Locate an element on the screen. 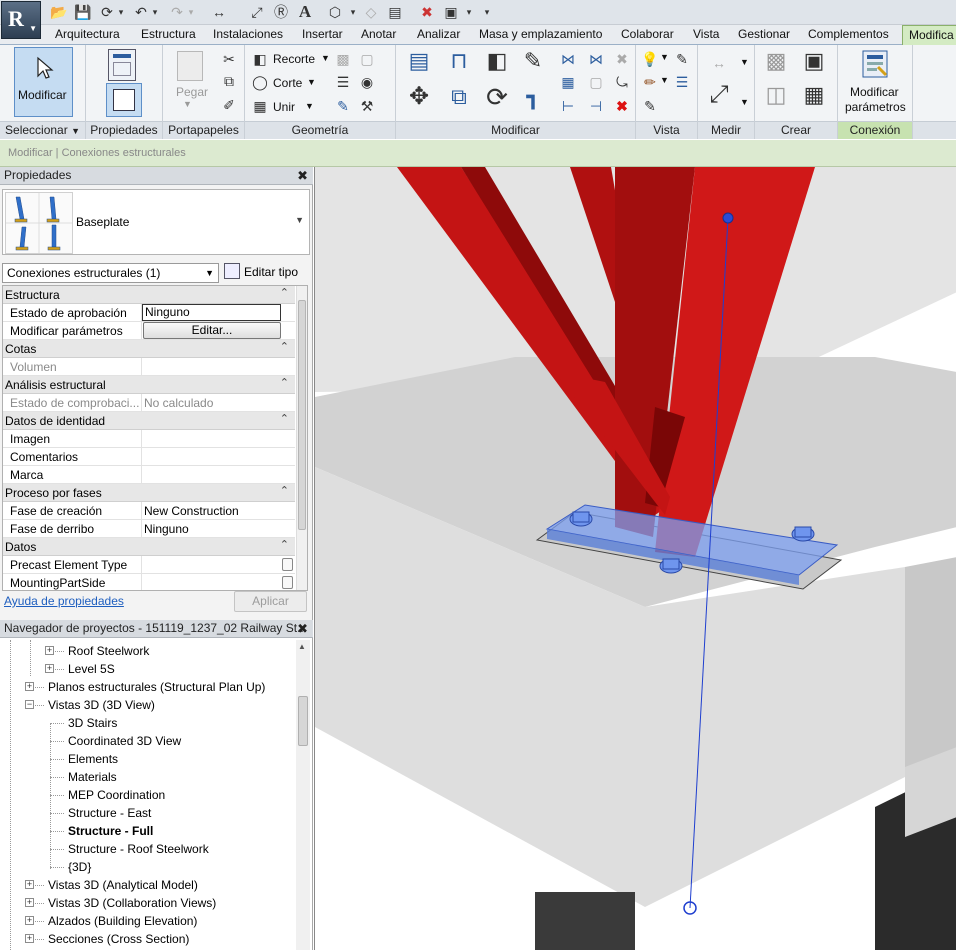 The height and width of the screenshot is (950, 956). close-icon: ✖ is located at coordinates (302, 175).